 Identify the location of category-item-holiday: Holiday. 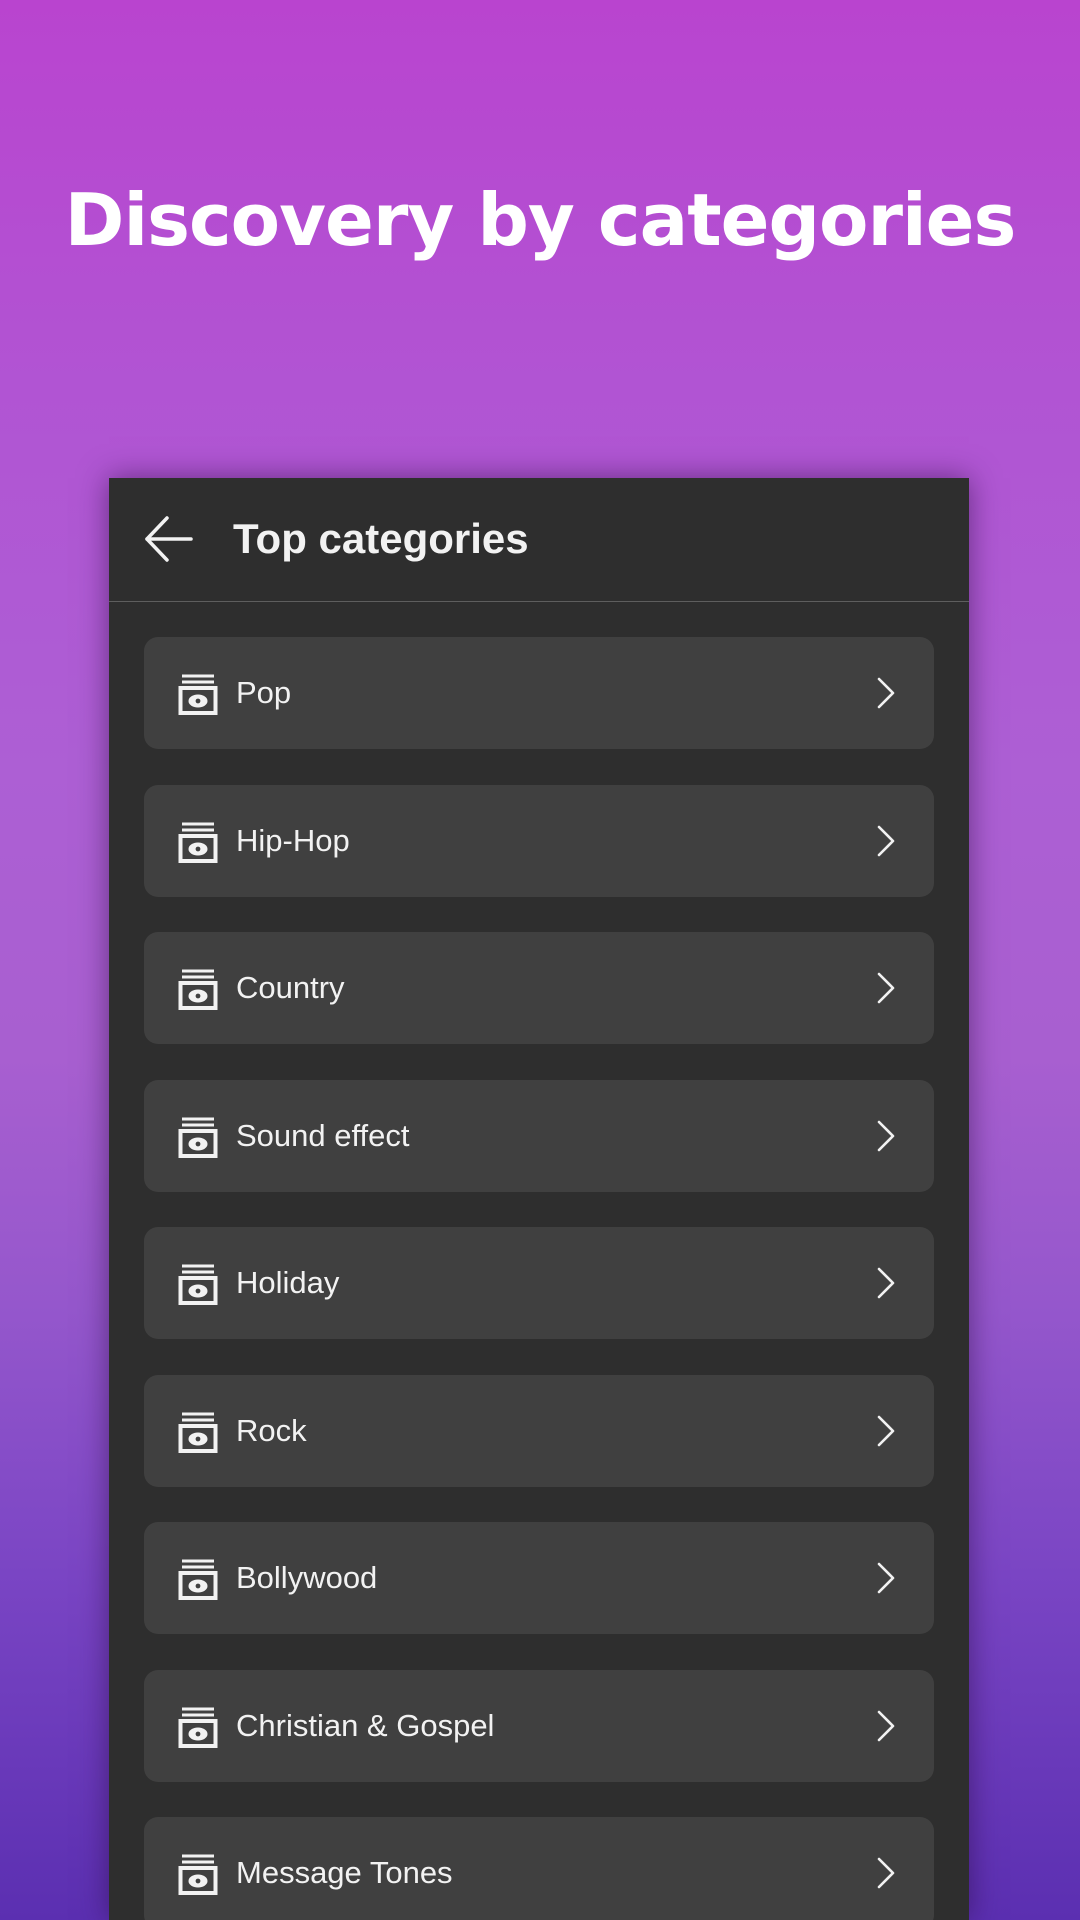
(539, 1283).